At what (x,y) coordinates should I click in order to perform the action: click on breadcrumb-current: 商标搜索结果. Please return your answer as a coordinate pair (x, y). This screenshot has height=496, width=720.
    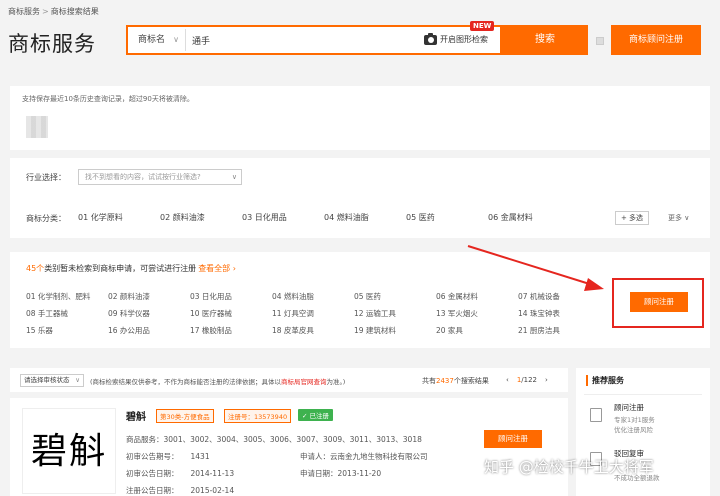
    Looking at the image, I should click on (74, 11).